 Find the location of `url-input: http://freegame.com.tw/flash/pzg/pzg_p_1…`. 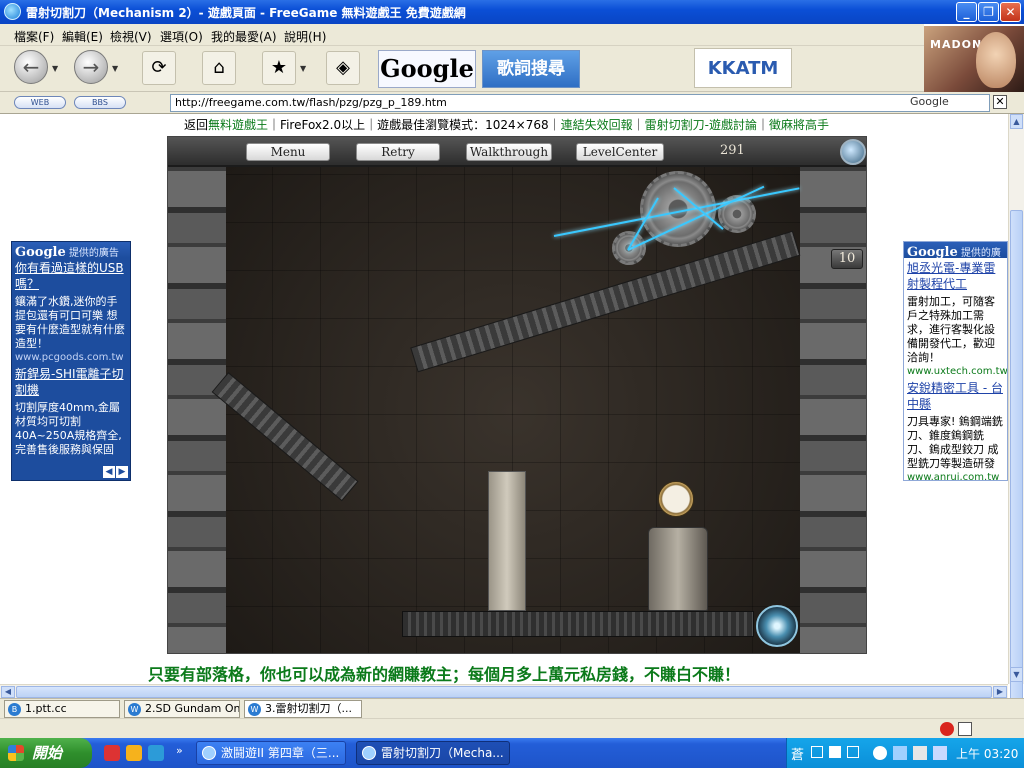

url-input: http://freegame.com.tw/flash/pzg/pzg_p_1… is located at coordinates (580, 103).